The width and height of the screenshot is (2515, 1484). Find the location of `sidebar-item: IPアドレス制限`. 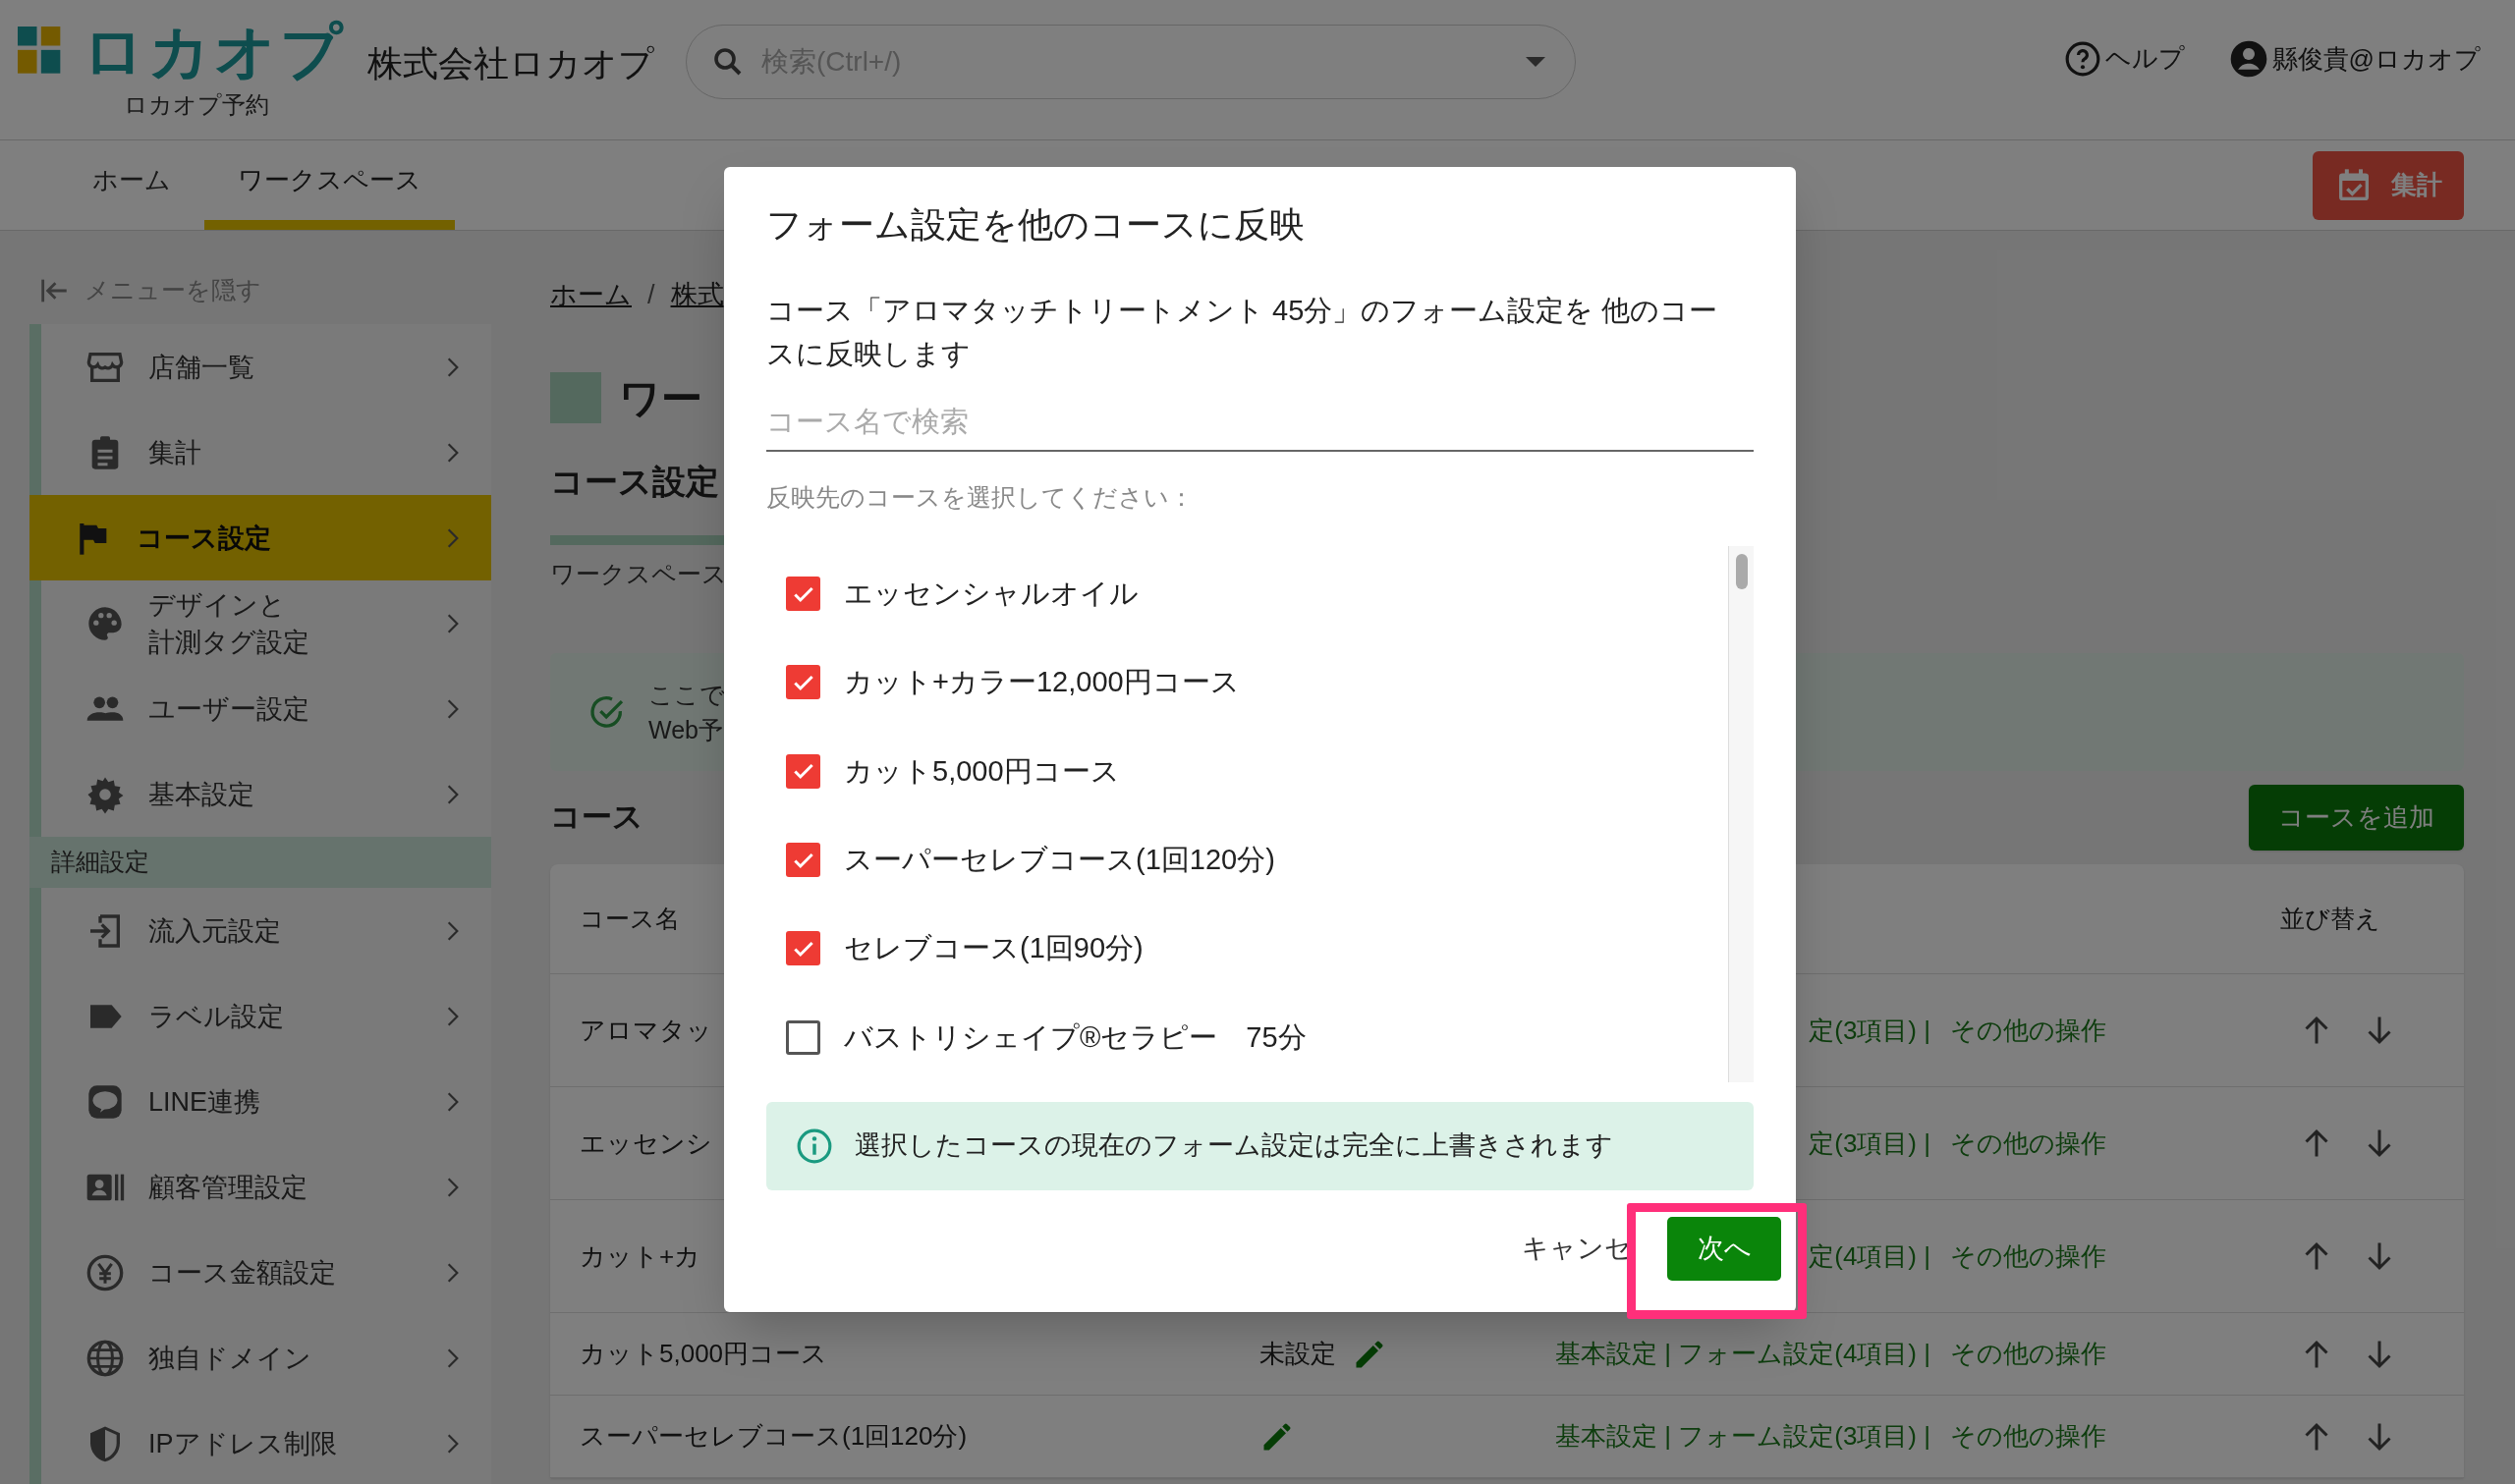

sidebar-item: IPアドレス制限 is located at coordinates (260, 1442).